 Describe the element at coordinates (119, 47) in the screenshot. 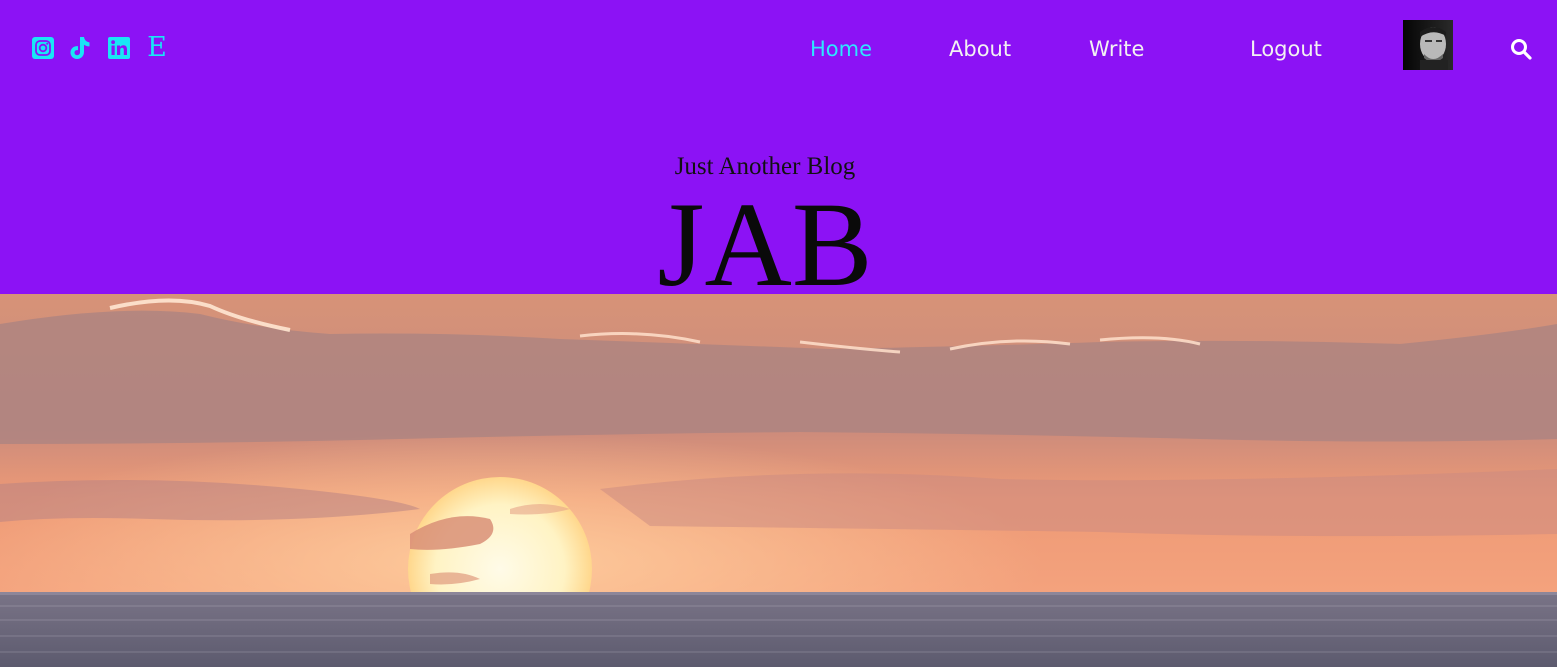

I see `linkedin-icon` at that location.